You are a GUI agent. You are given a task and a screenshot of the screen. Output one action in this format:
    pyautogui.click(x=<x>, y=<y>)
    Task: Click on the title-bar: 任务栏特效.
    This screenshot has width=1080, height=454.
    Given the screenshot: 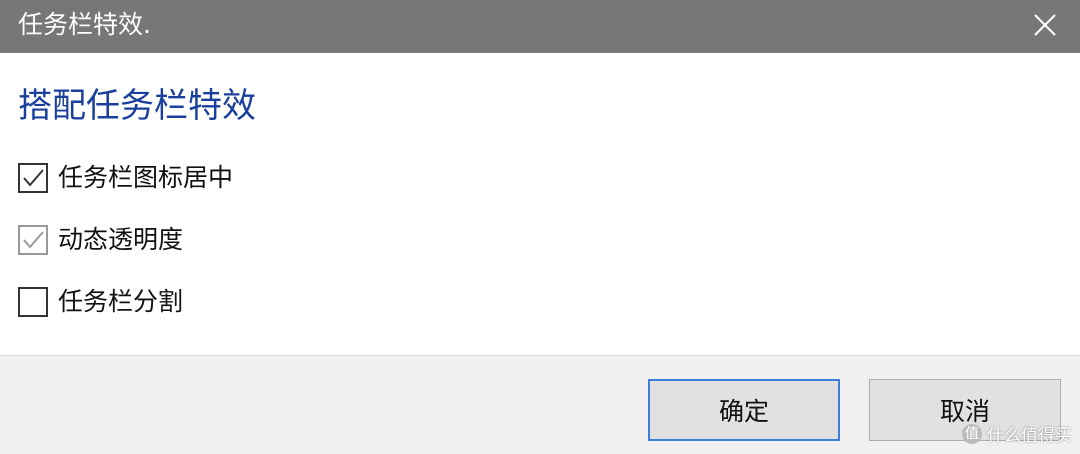 What is the action you would take?
    pyautogui.click(x=540, y=26)
    